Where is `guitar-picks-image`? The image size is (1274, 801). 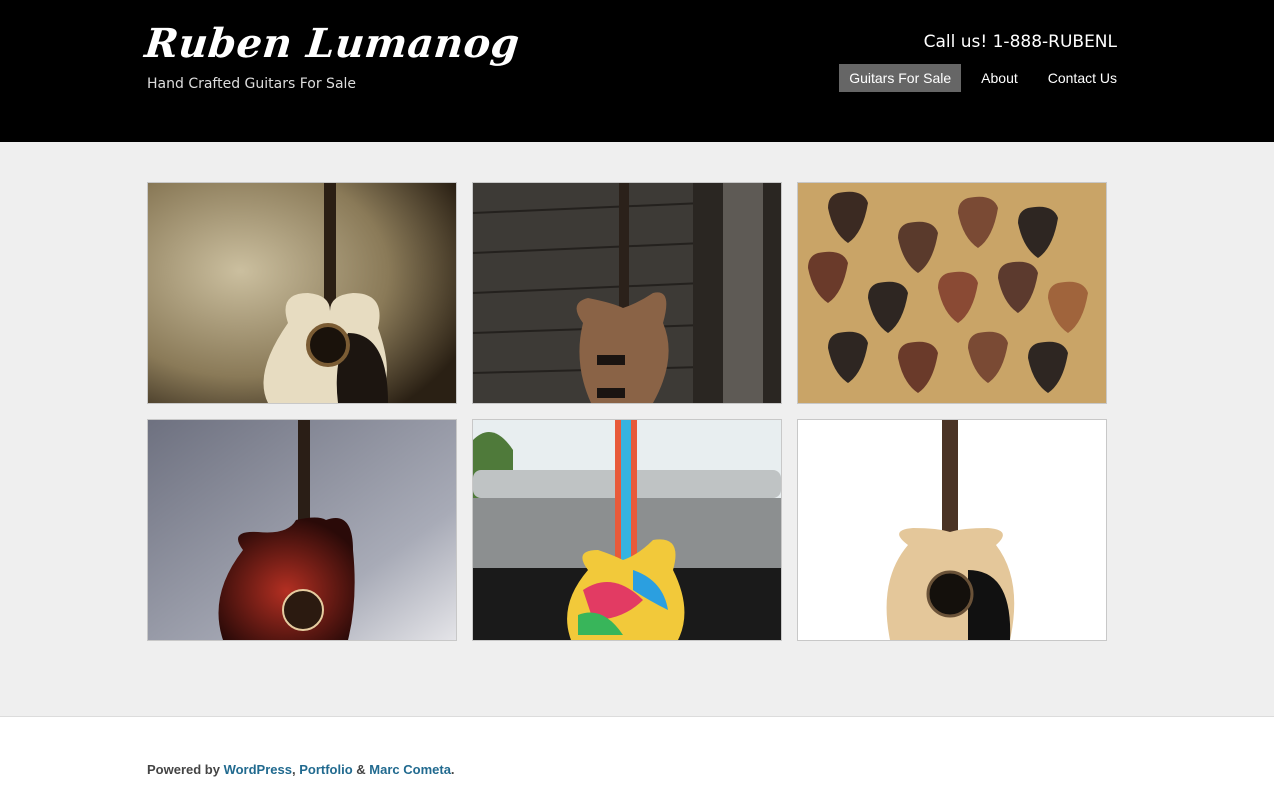 guitar-picks-image is located at coordinates (952, 293).